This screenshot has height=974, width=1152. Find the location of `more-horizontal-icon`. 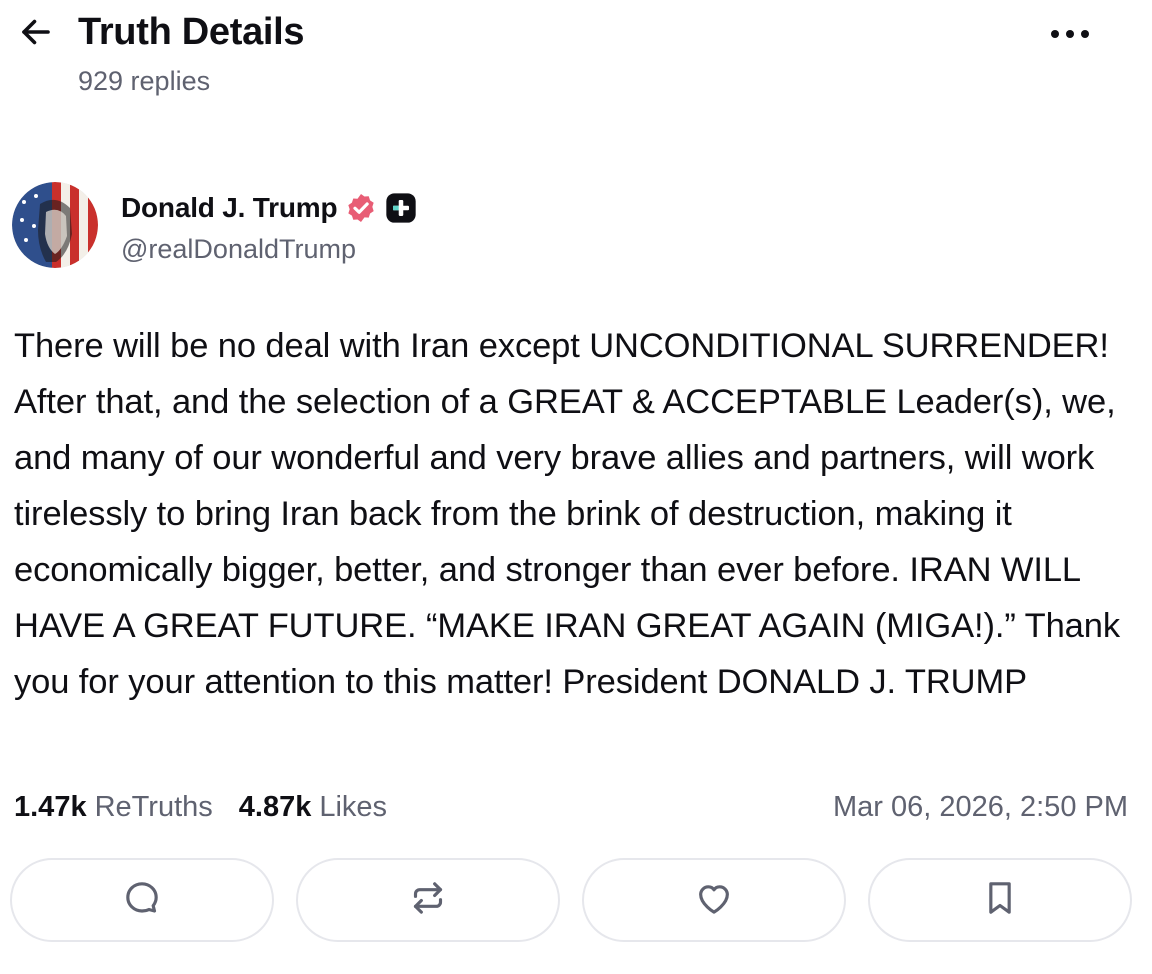

more-horizontal-icon is located at coordinates (1070, 36).